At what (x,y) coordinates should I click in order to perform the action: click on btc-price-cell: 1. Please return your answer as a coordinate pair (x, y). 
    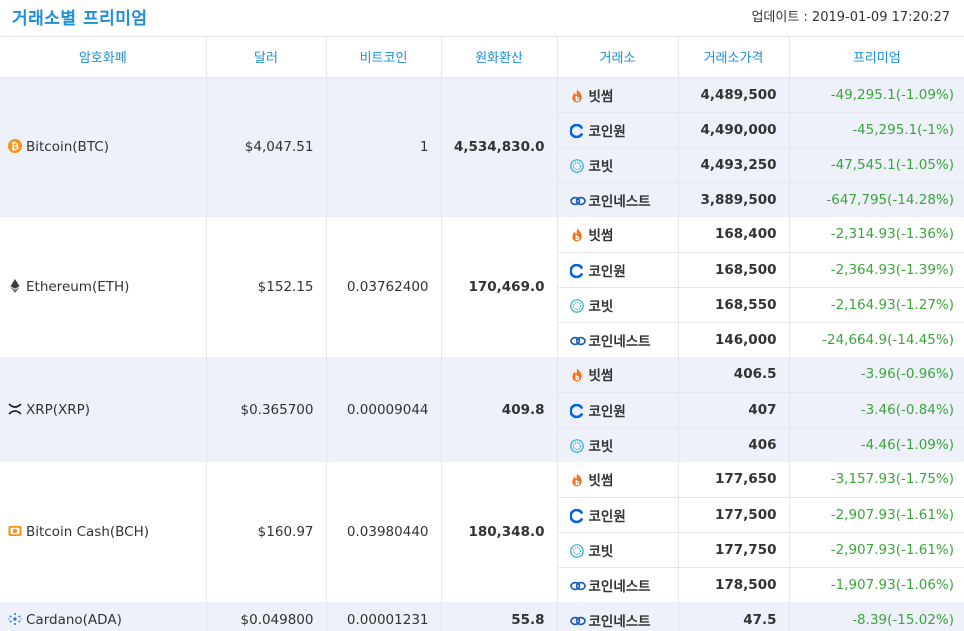
    Looking at the image, I should click on (384, 147).